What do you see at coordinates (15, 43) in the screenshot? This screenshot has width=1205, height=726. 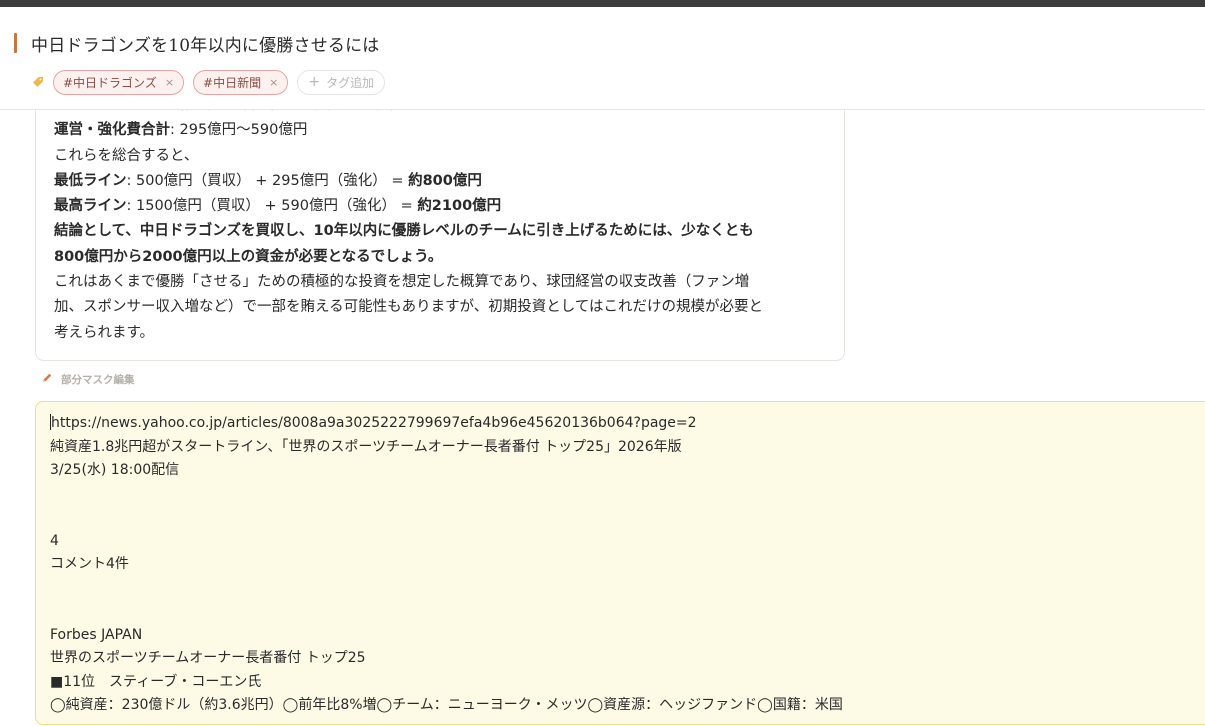 I see `title-accent-bar` at bounding box center [15, 43].